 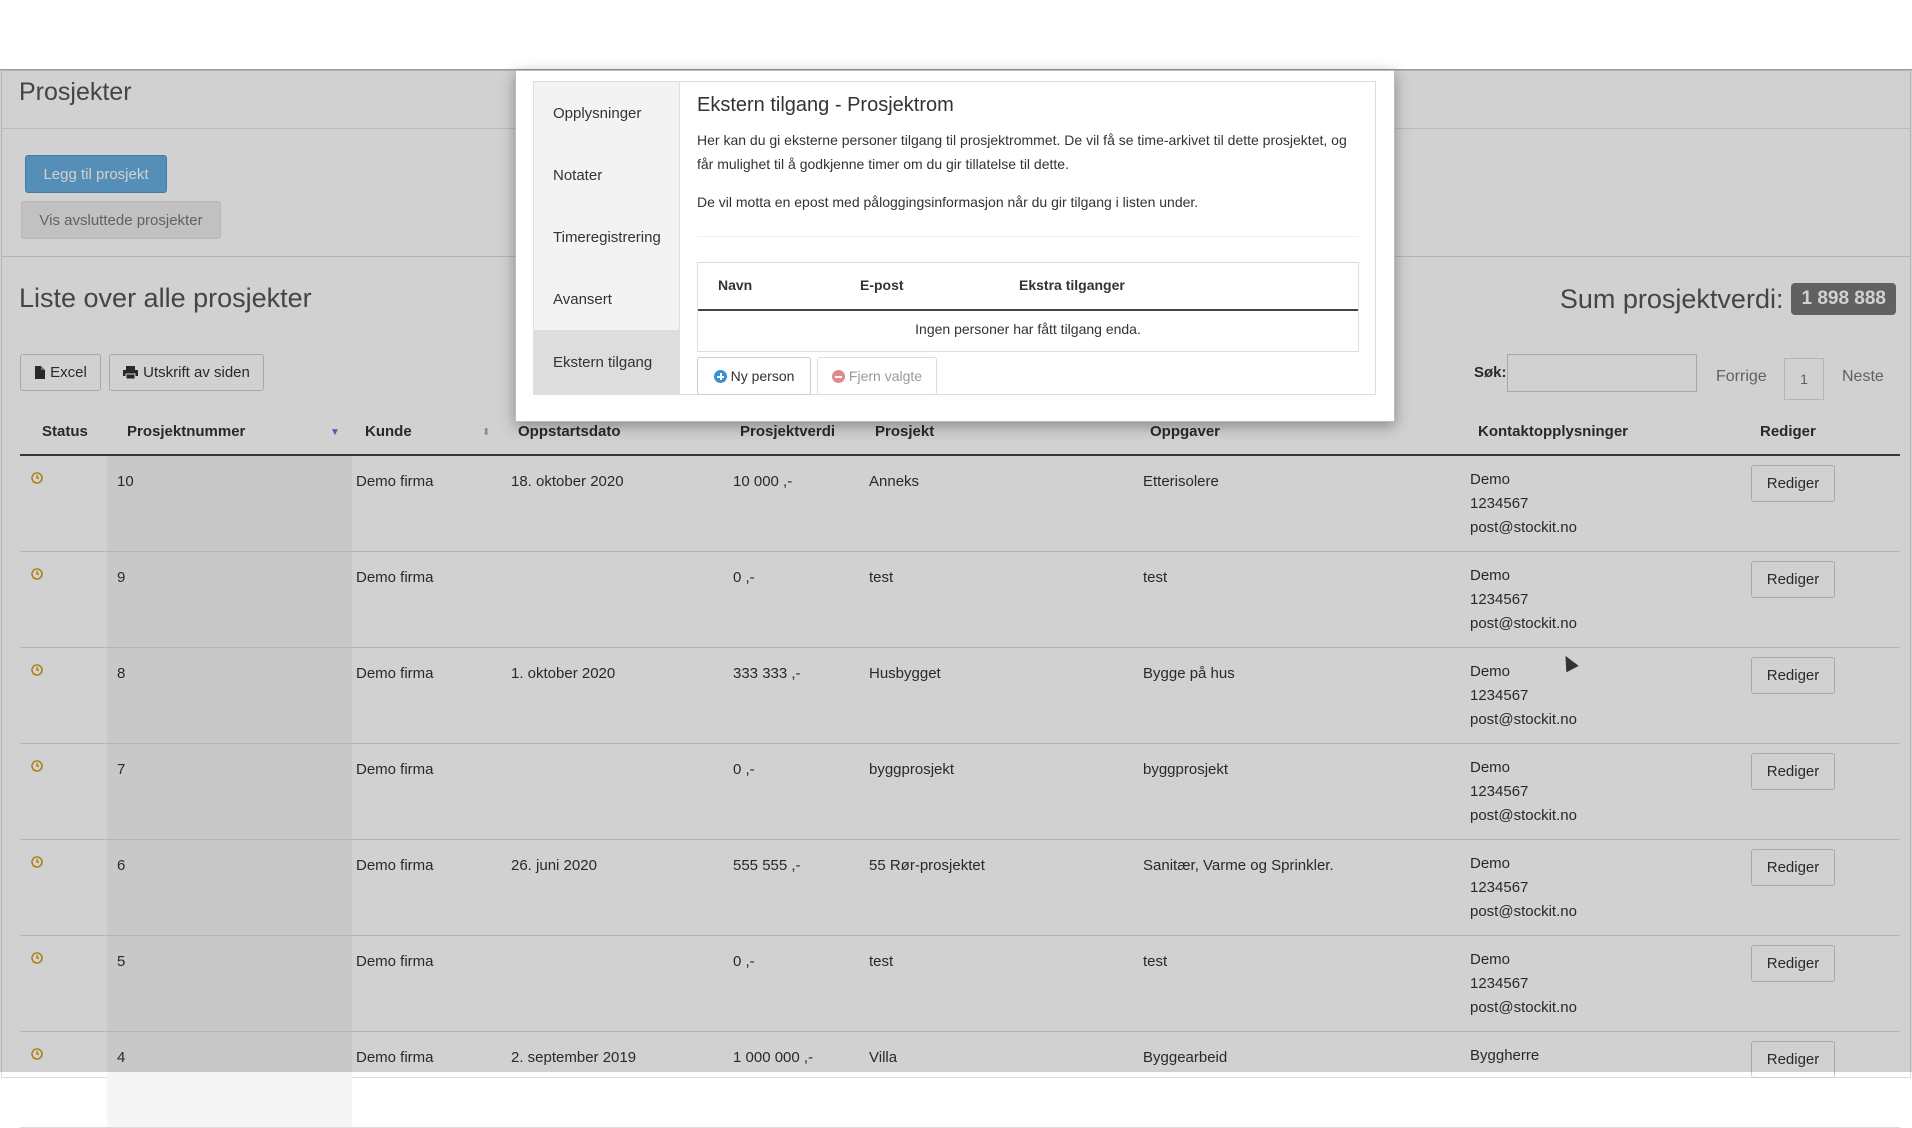 I want to click on remove-selected-button: Fjern valgte, so click(x=877, y=376).